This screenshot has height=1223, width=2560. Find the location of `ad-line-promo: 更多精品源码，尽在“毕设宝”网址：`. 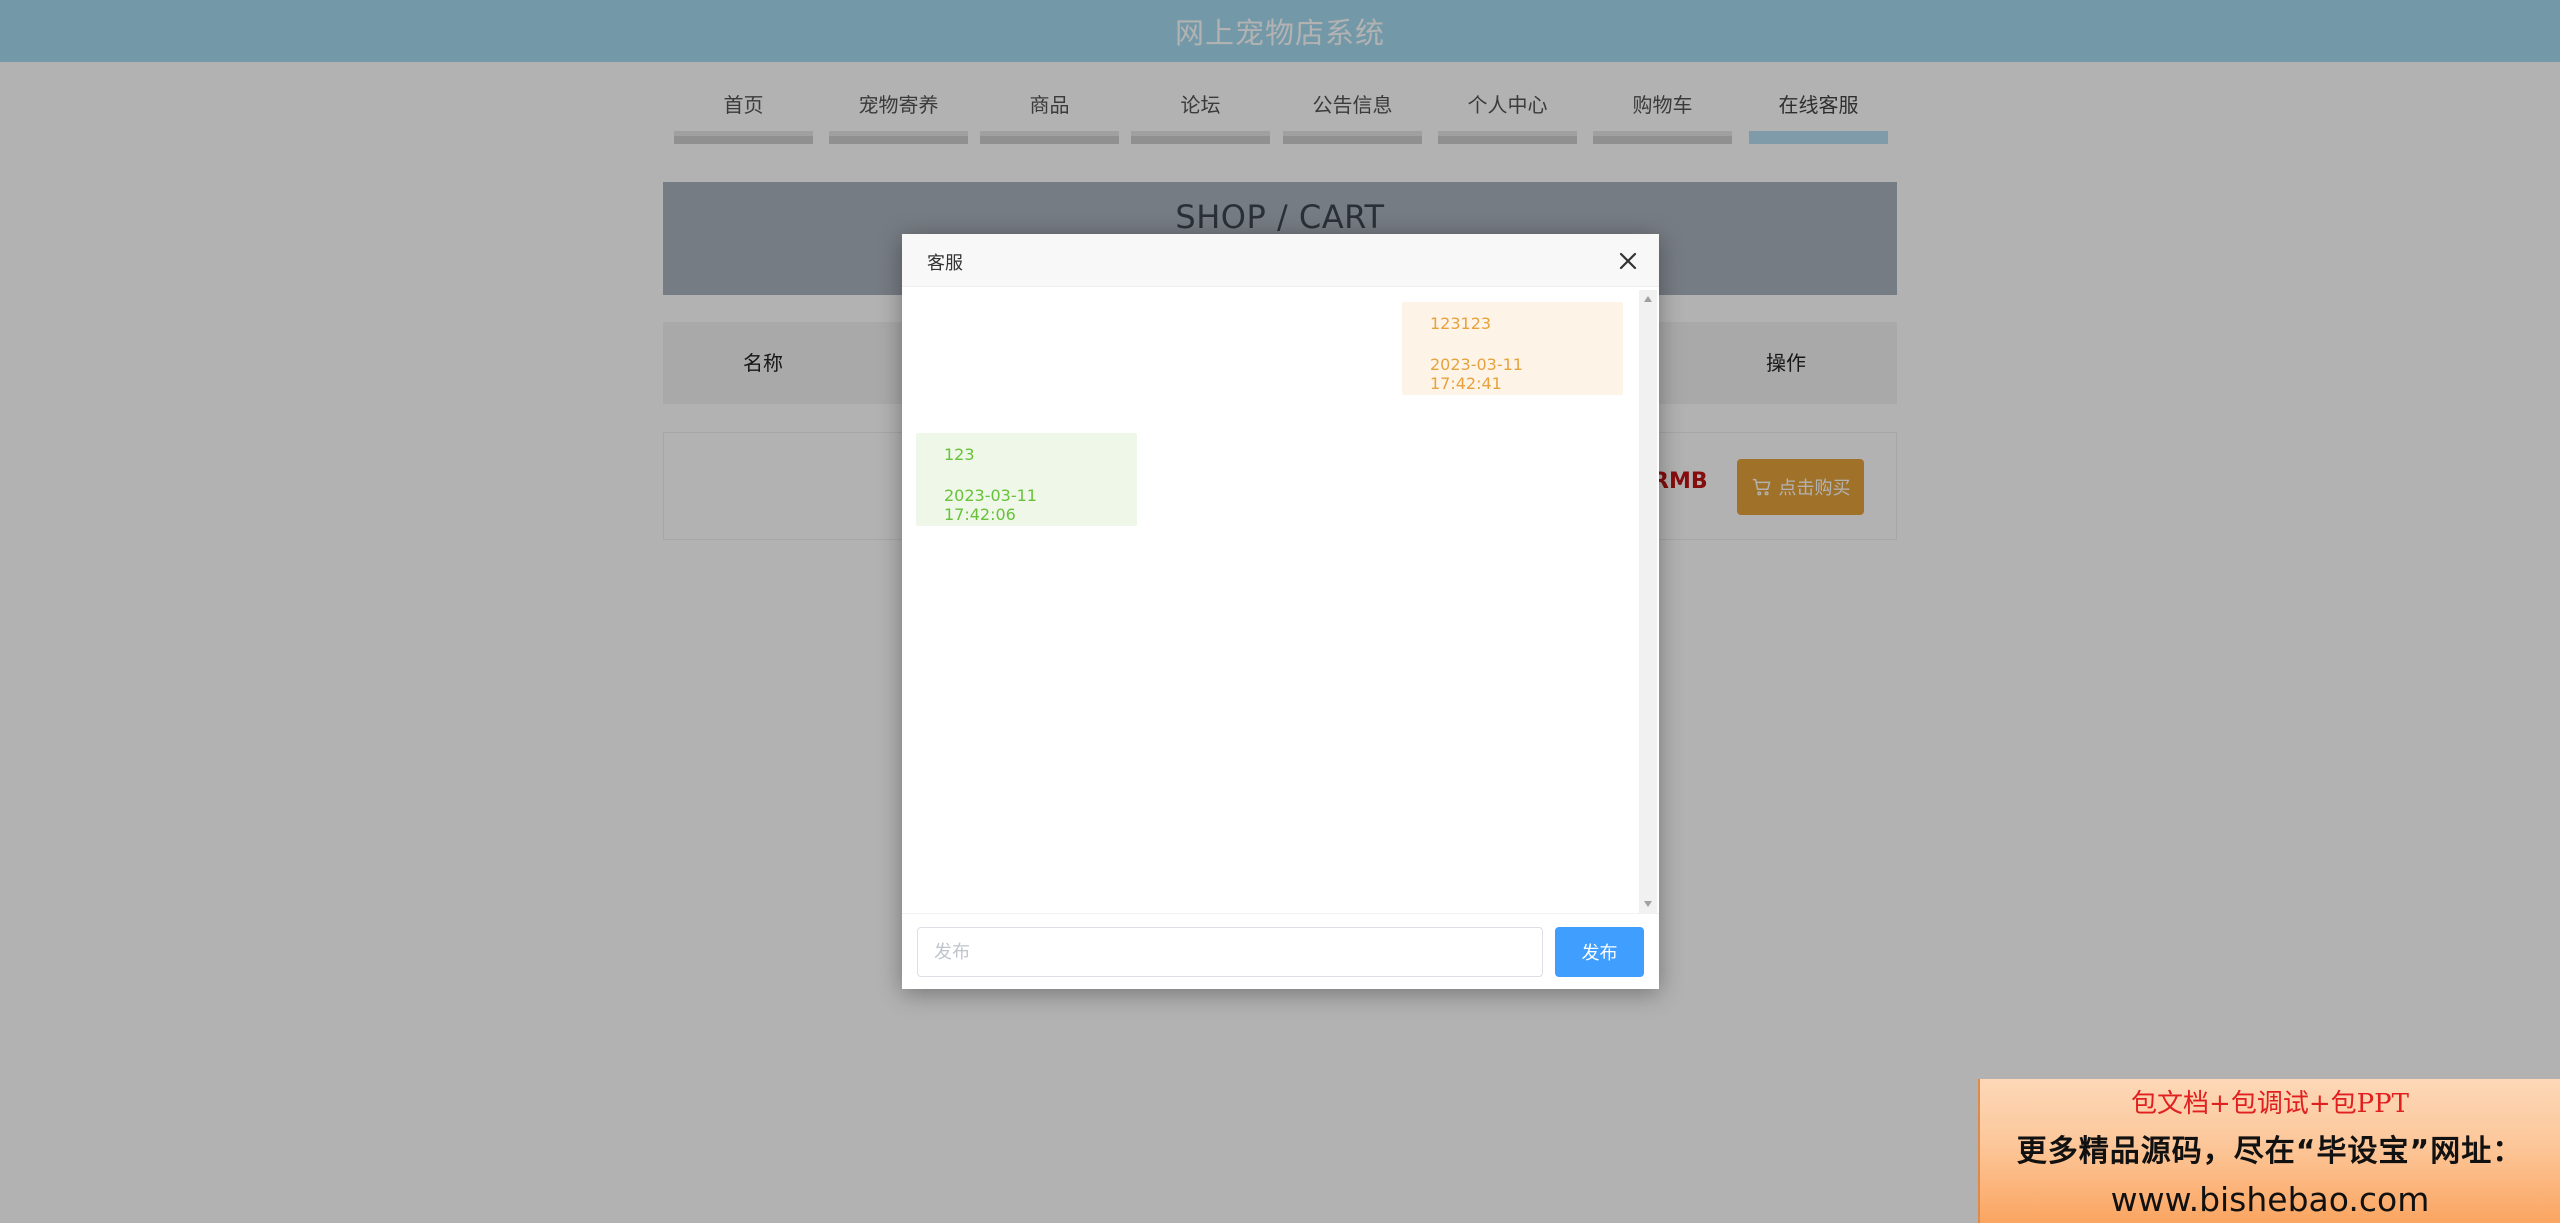

ad-line-promo: 更多精品源码，尽在“毕设宝”网址： is located at coordinates (2270, 1151).